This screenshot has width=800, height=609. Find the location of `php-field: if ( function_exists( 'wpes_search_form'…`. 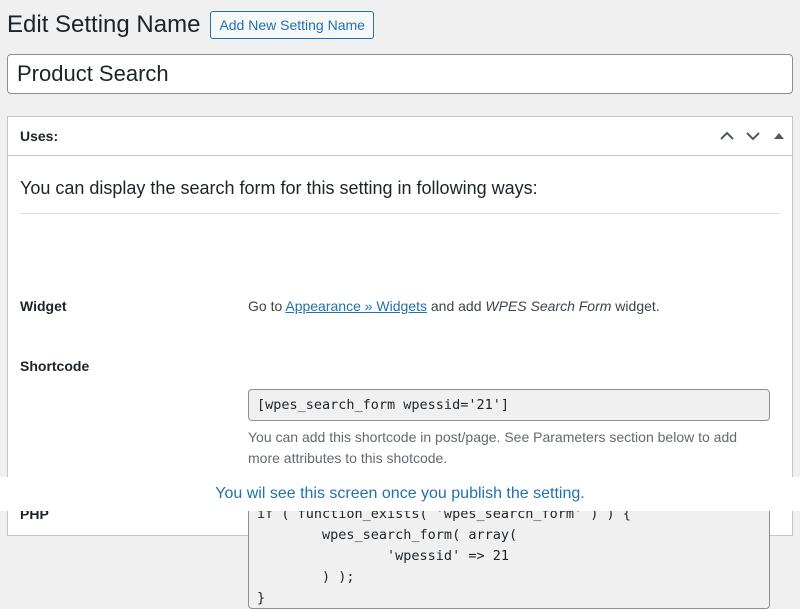

php-field: if ( function_exists( 'wpes_search_form'… is located at coordinates (509, 554).